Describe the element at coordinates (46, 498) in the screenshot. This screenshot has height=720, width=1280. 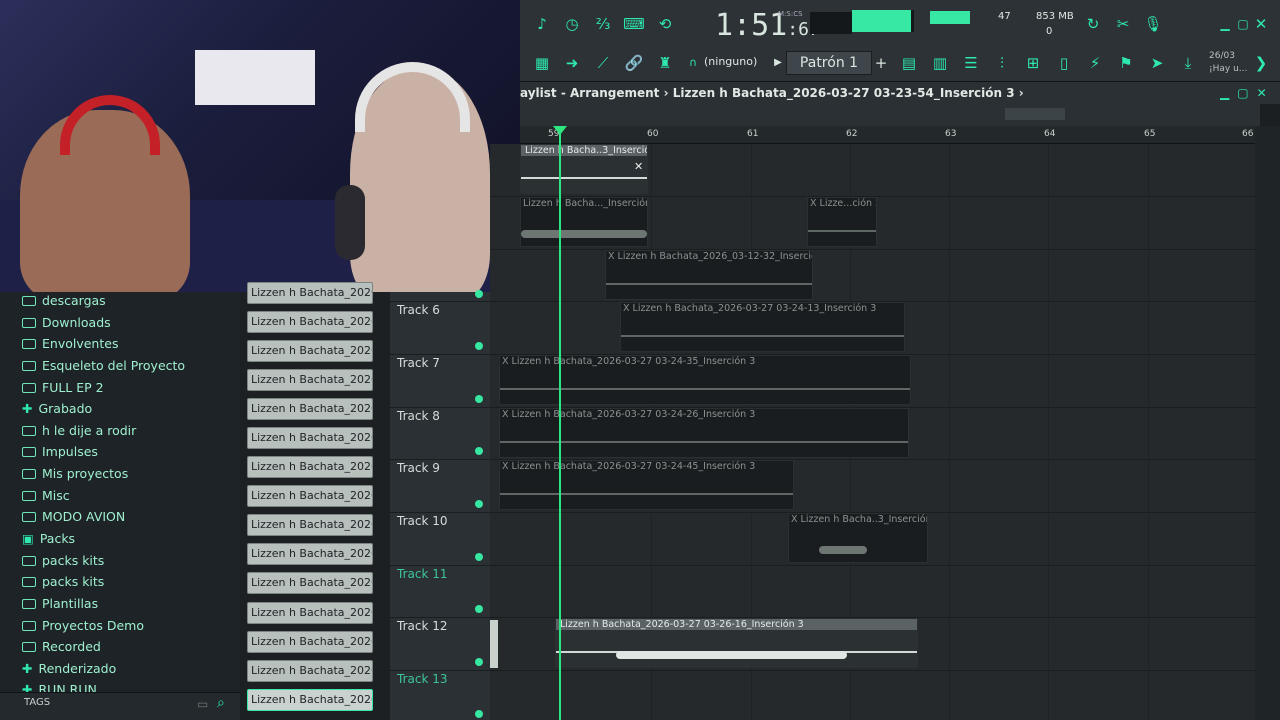
I see `browser-folder: Misc` at that location.